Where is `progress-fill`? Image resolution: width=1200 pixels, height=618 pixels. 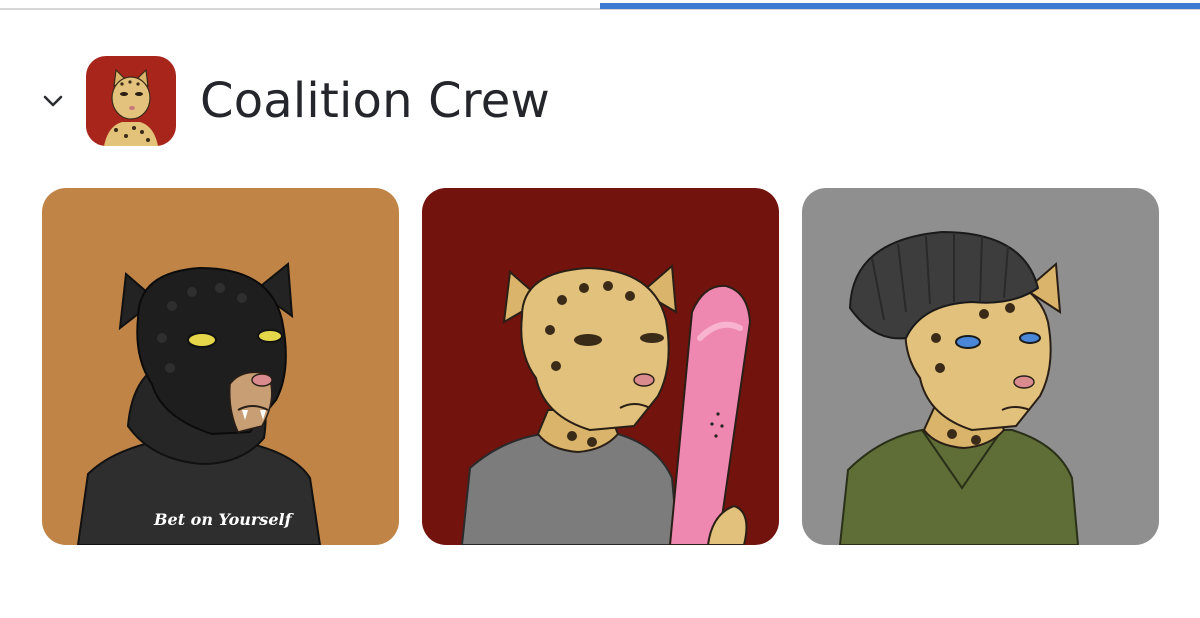 progress-fill is located at coordinates (900, 6).